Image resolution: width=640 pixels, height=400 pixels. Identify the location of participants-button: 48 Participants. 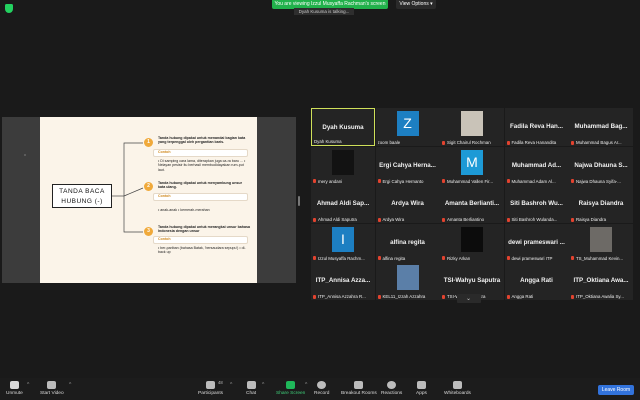
(211, 388).